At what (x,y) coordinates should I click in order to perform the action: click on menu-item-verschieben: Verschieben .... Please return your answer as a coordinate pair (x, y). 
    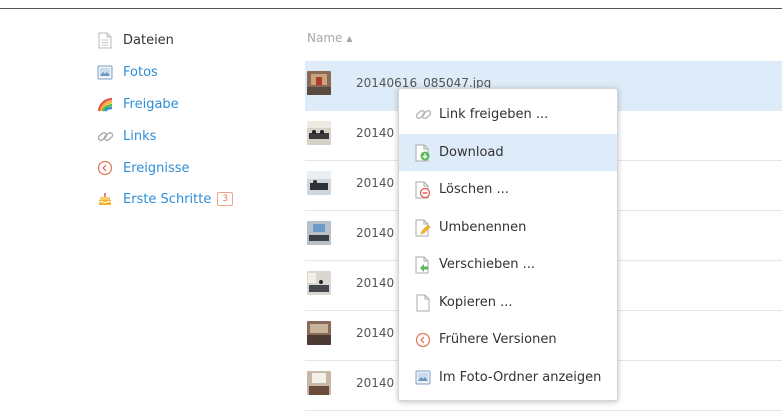
    Looking at the image, I should click on (508, 264).